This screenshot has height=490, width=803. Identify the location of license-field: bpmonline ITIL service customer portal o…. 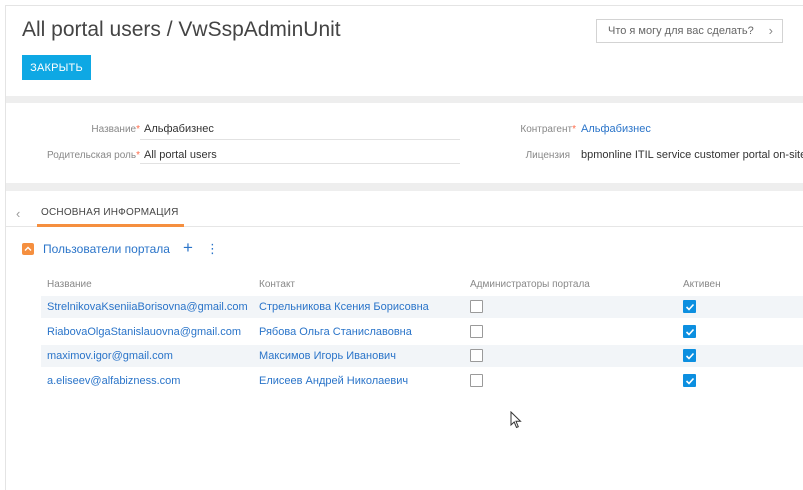
(692, 155).